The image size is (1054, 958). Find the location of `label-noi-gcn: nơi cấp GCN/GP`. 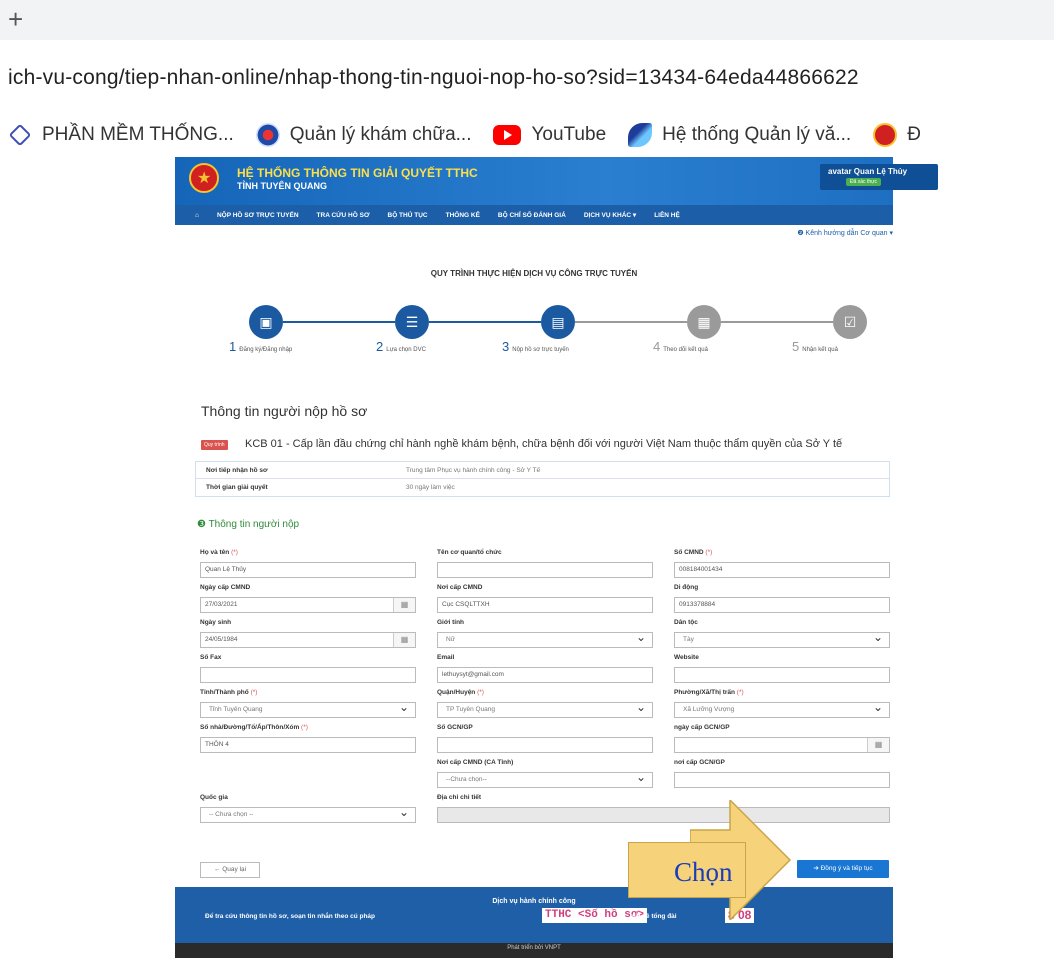

label-noi-gcn: nơi cấp GCN/GP is located at coordinates (699, 762).